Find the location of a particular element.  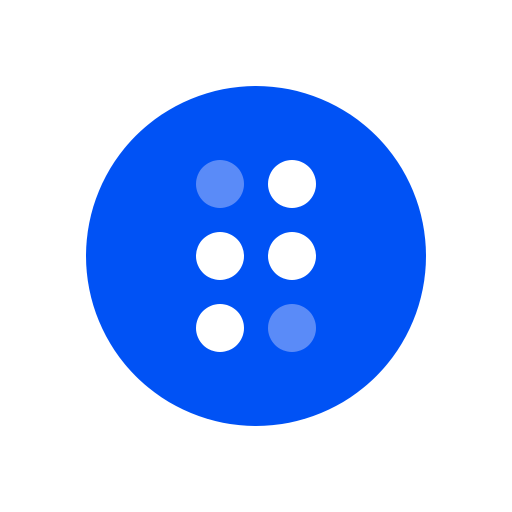

dot-bottom-left is located at coordinates (220, 328).